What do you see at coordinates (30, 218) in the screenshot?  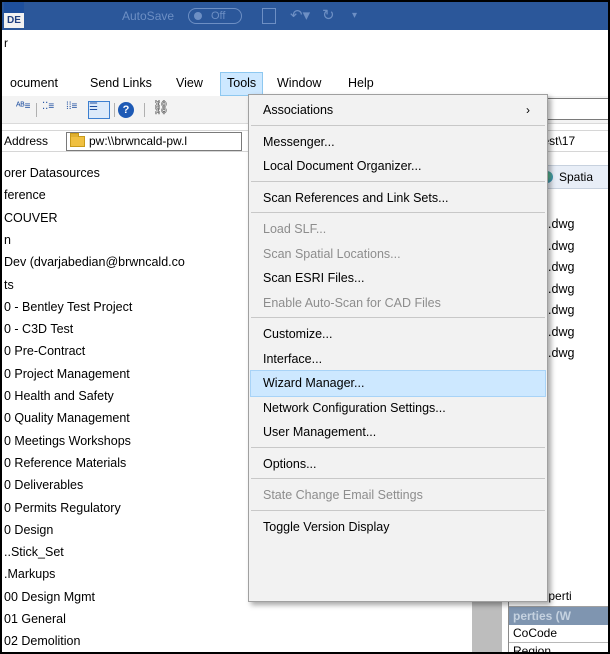 I see `tree-item: COUVER` at bounding box center [30, 218].